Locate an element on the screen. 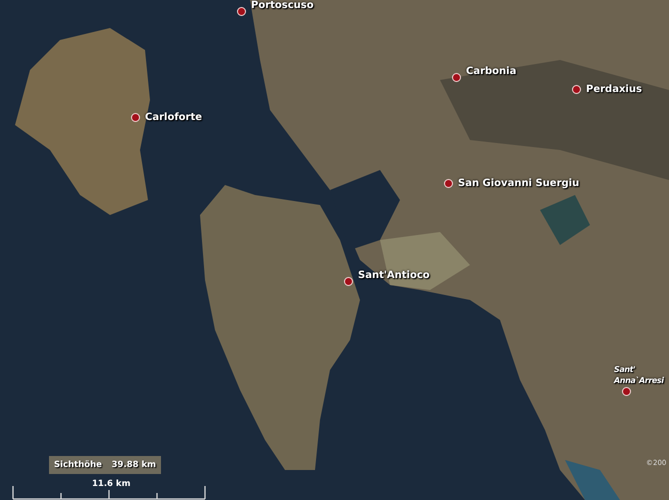 The height and width of the screenshot is (500, 669). place-label: Portoscuso is located at coordinates (282, 5).